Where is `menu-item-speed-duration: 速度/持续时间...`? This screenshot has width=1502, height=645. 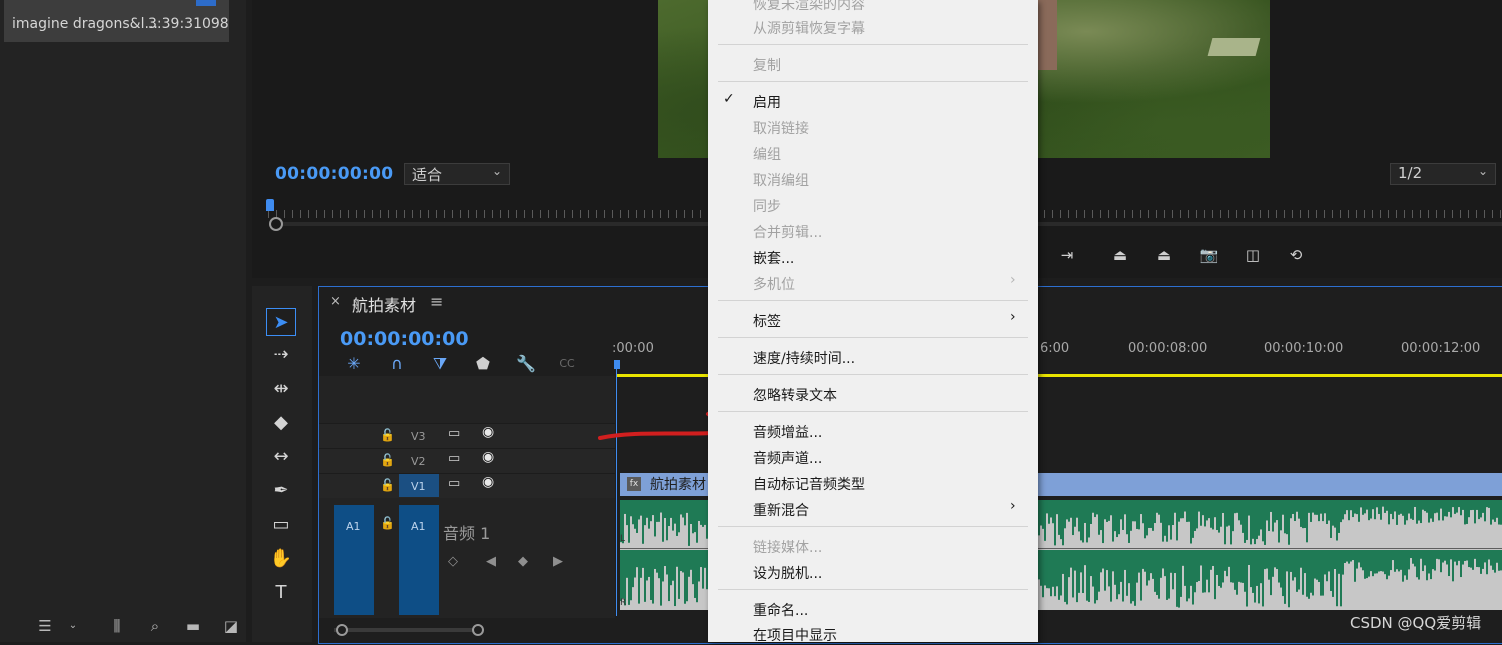 menu-item-speed-duration: 速度/持续时间... is located at coordinates (804, 358).